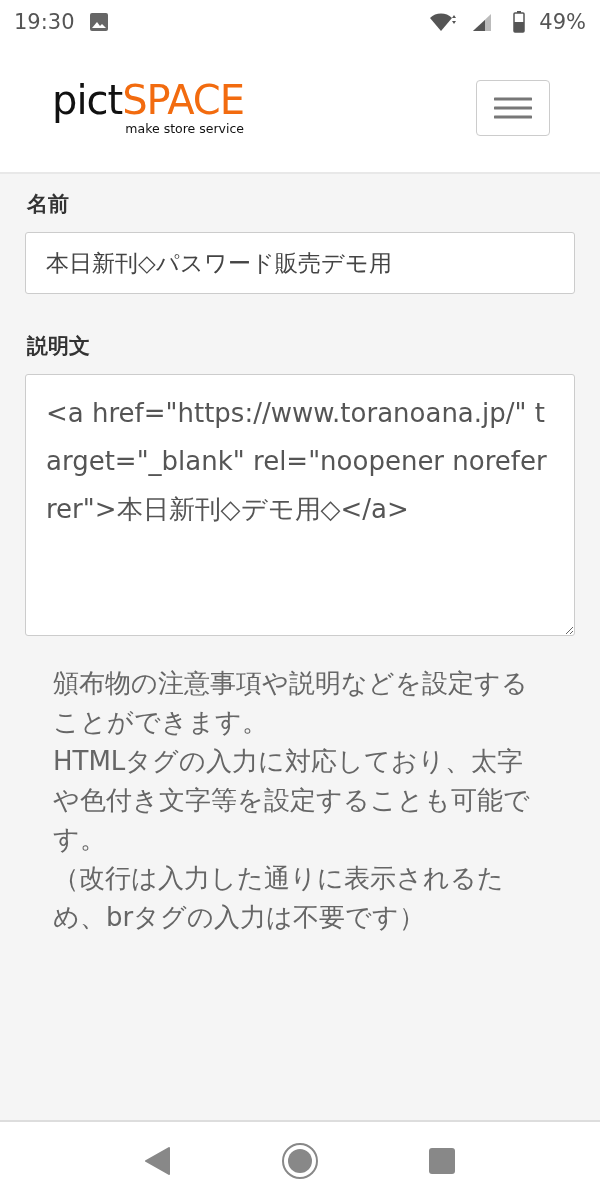  What do you see at coordinates (98, 22) in the screenshot?
I see `image-icon` at bounding box center [98, 22].